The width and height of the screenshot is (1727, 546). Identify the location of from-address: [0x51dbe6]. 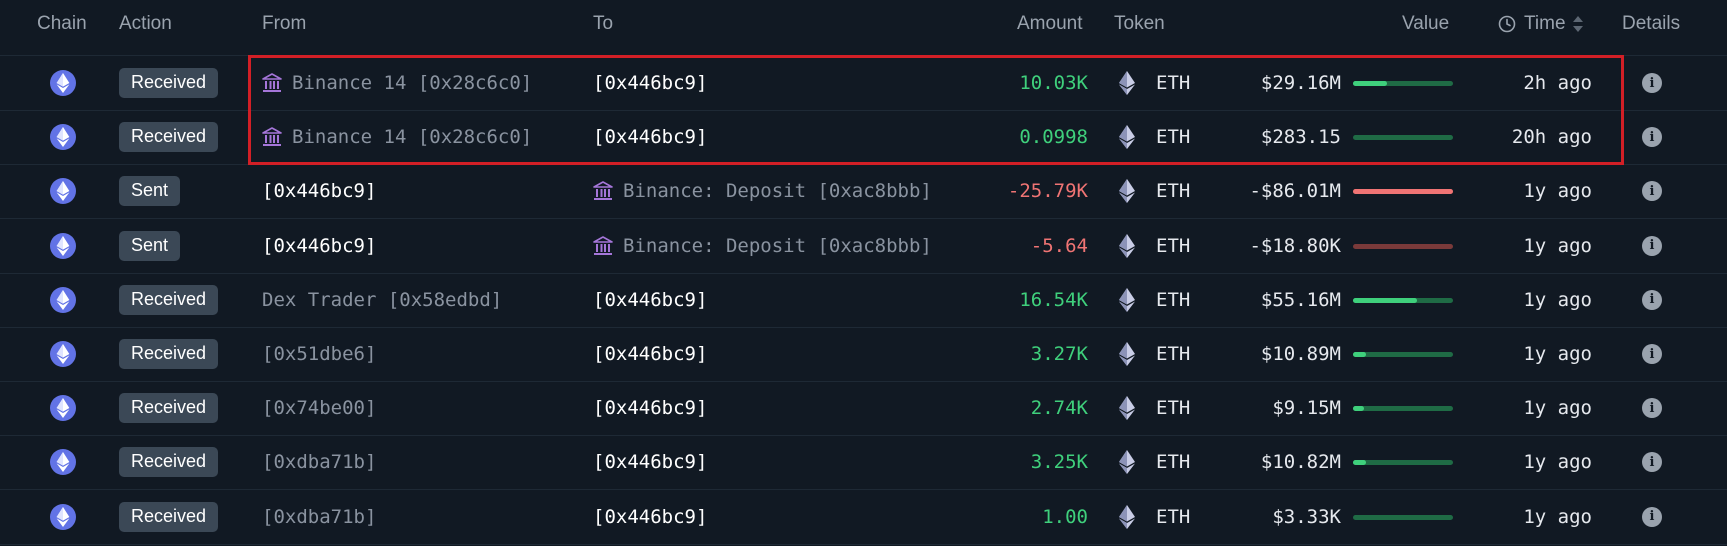
(319, 354).